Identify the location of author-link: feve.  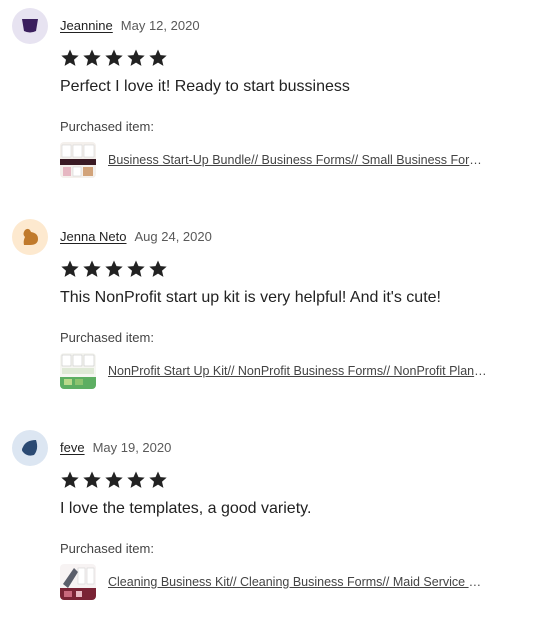
(72, 447).